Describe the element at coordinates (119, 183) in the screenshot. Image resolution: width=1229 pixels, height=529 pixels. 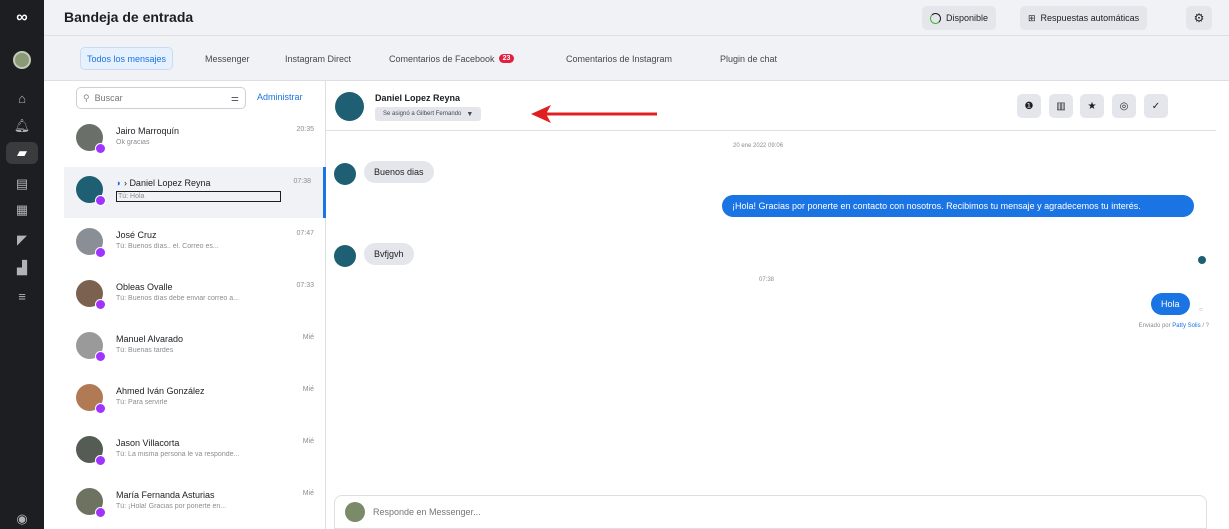
I see `assignee-icon: ◗` at that location.